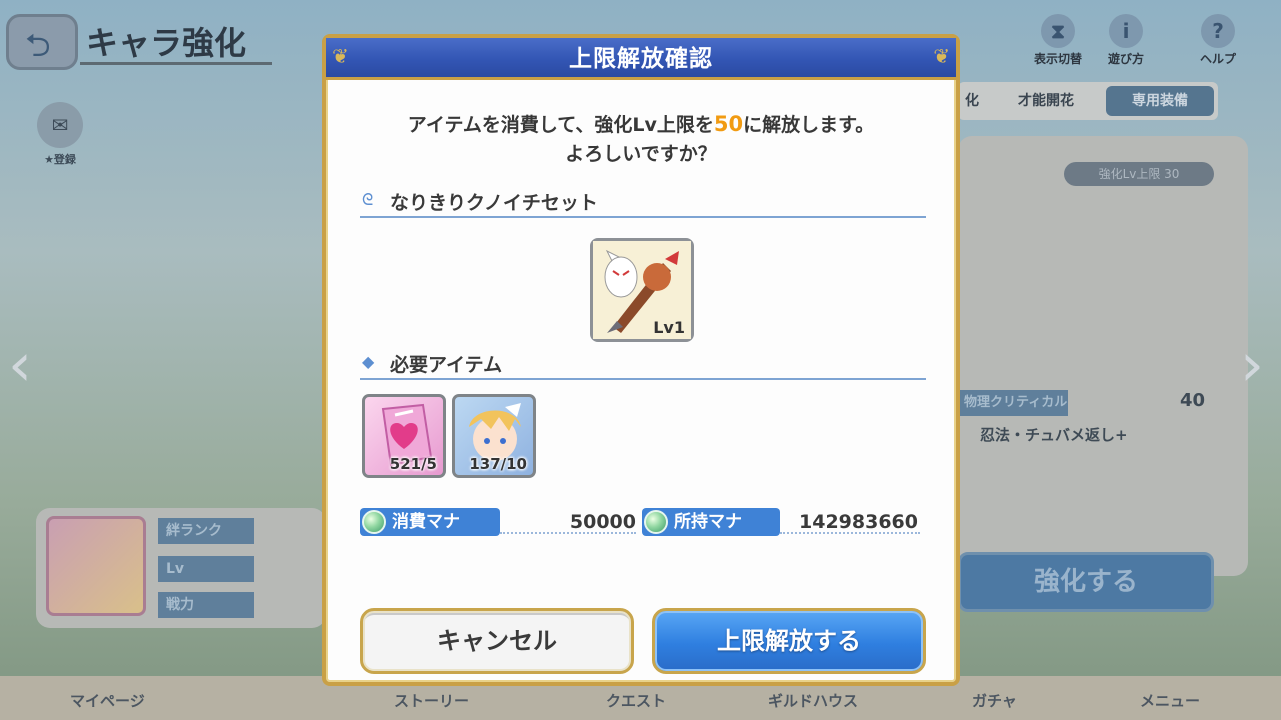  I want to click on message-question: よろしいですか？, so click(641, 154).